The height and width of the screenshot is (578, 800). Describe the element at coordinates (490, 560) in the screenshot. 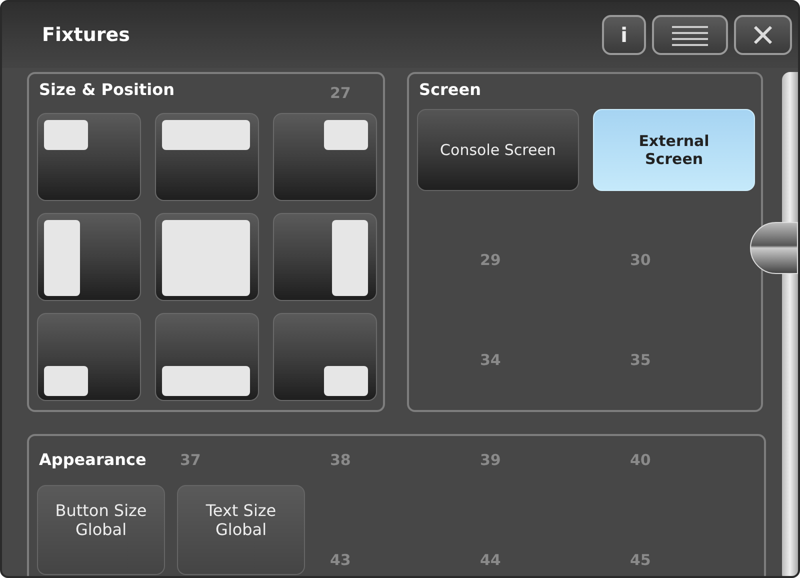

I see `background-cell-number: 44` at that location.